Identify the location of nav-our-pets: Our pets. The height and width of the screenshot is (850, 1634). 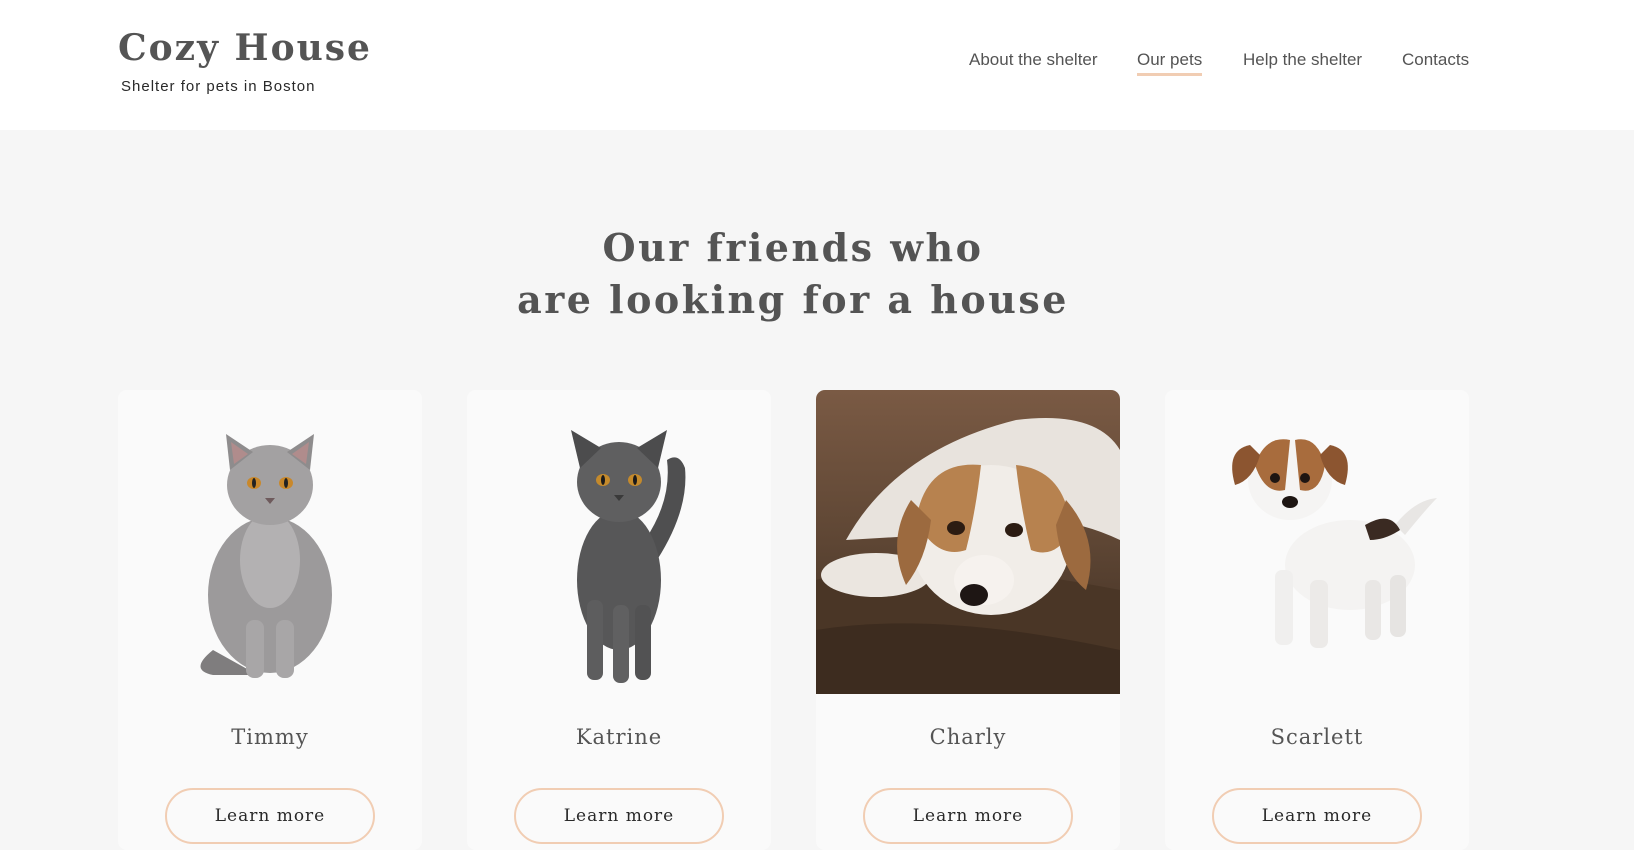
(1170, 62).